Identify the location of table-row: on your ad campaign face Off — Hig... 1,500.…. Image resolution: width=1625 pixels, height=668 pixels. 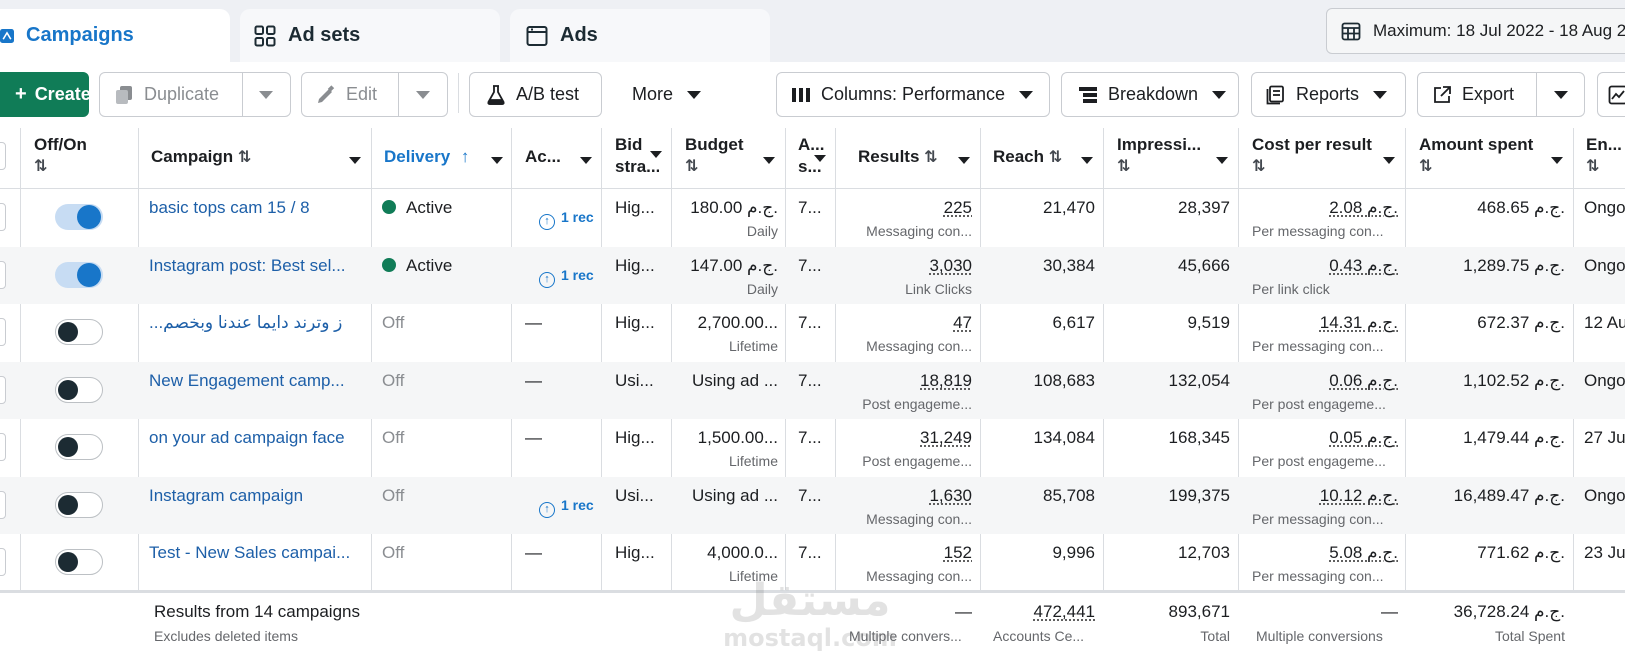
(812, 447).